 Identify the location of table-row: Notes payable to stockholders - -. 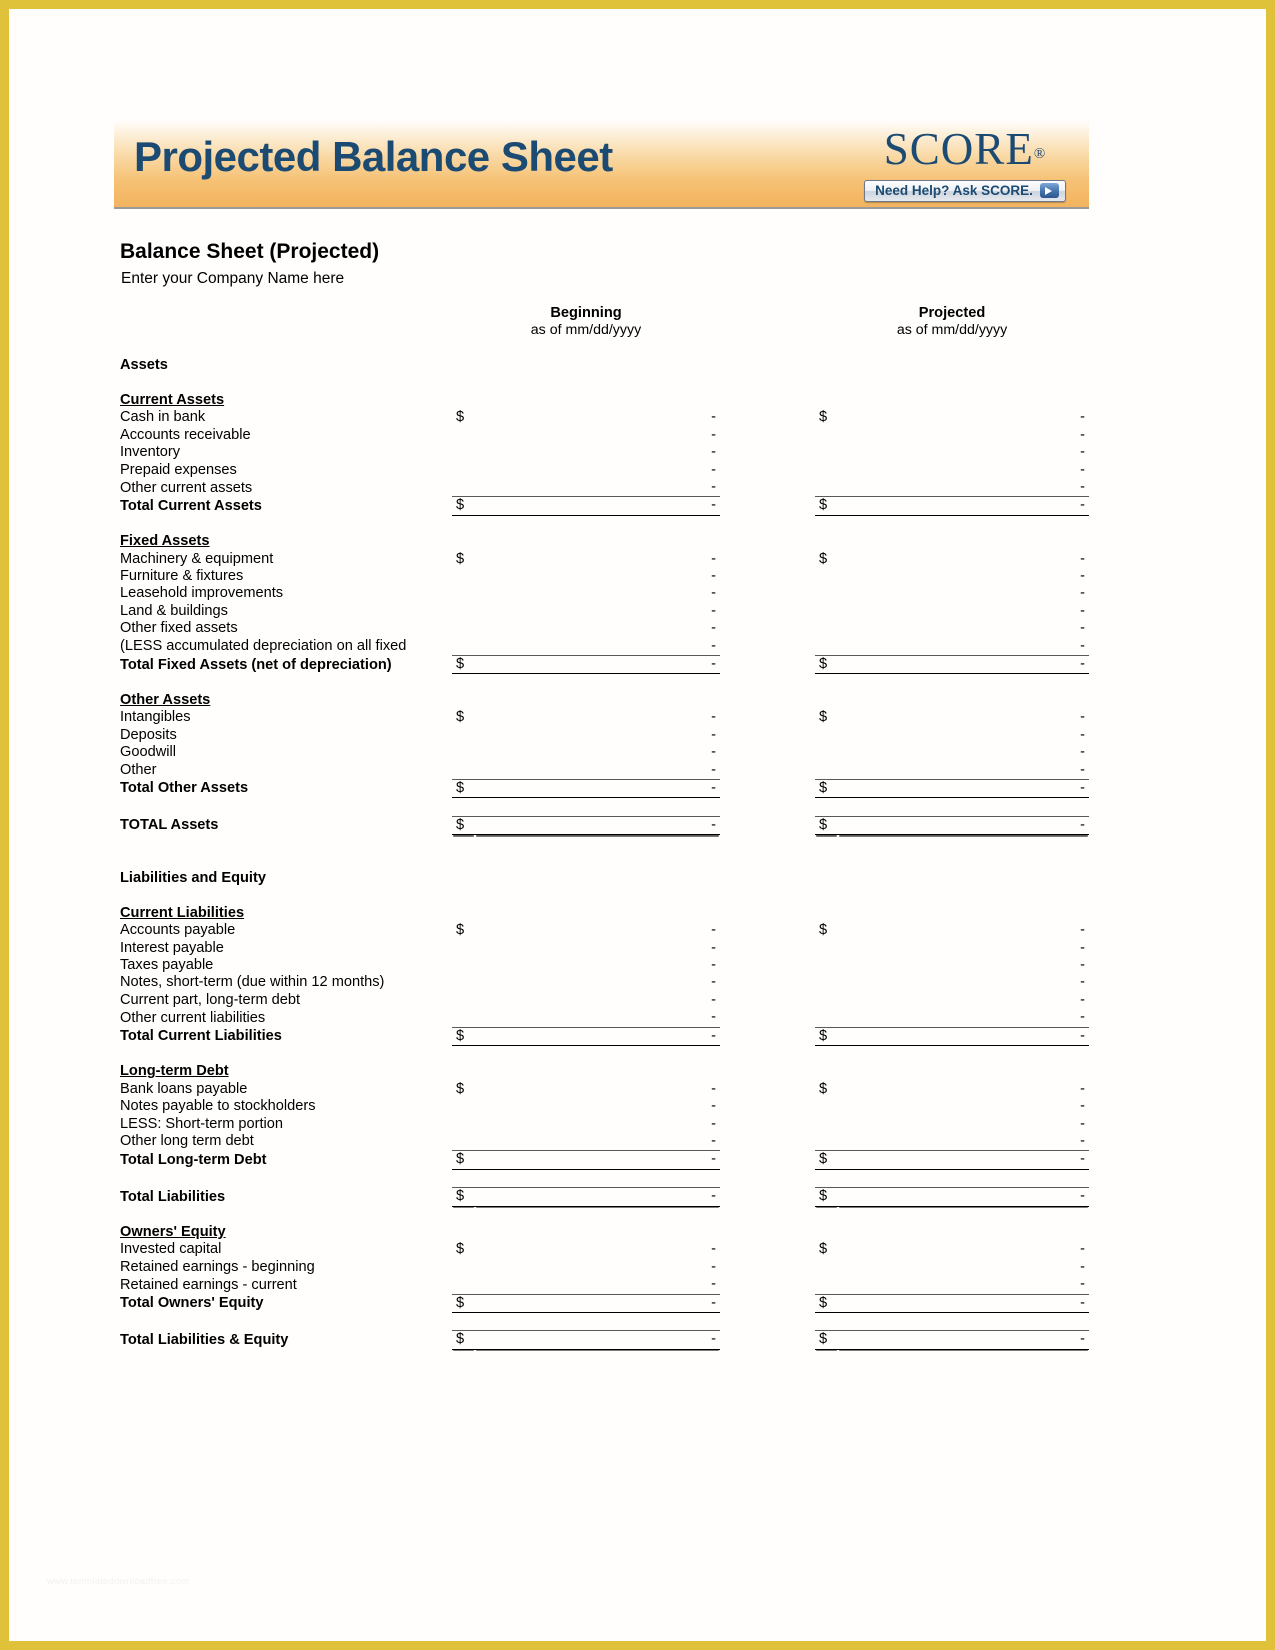
(603, 1106).